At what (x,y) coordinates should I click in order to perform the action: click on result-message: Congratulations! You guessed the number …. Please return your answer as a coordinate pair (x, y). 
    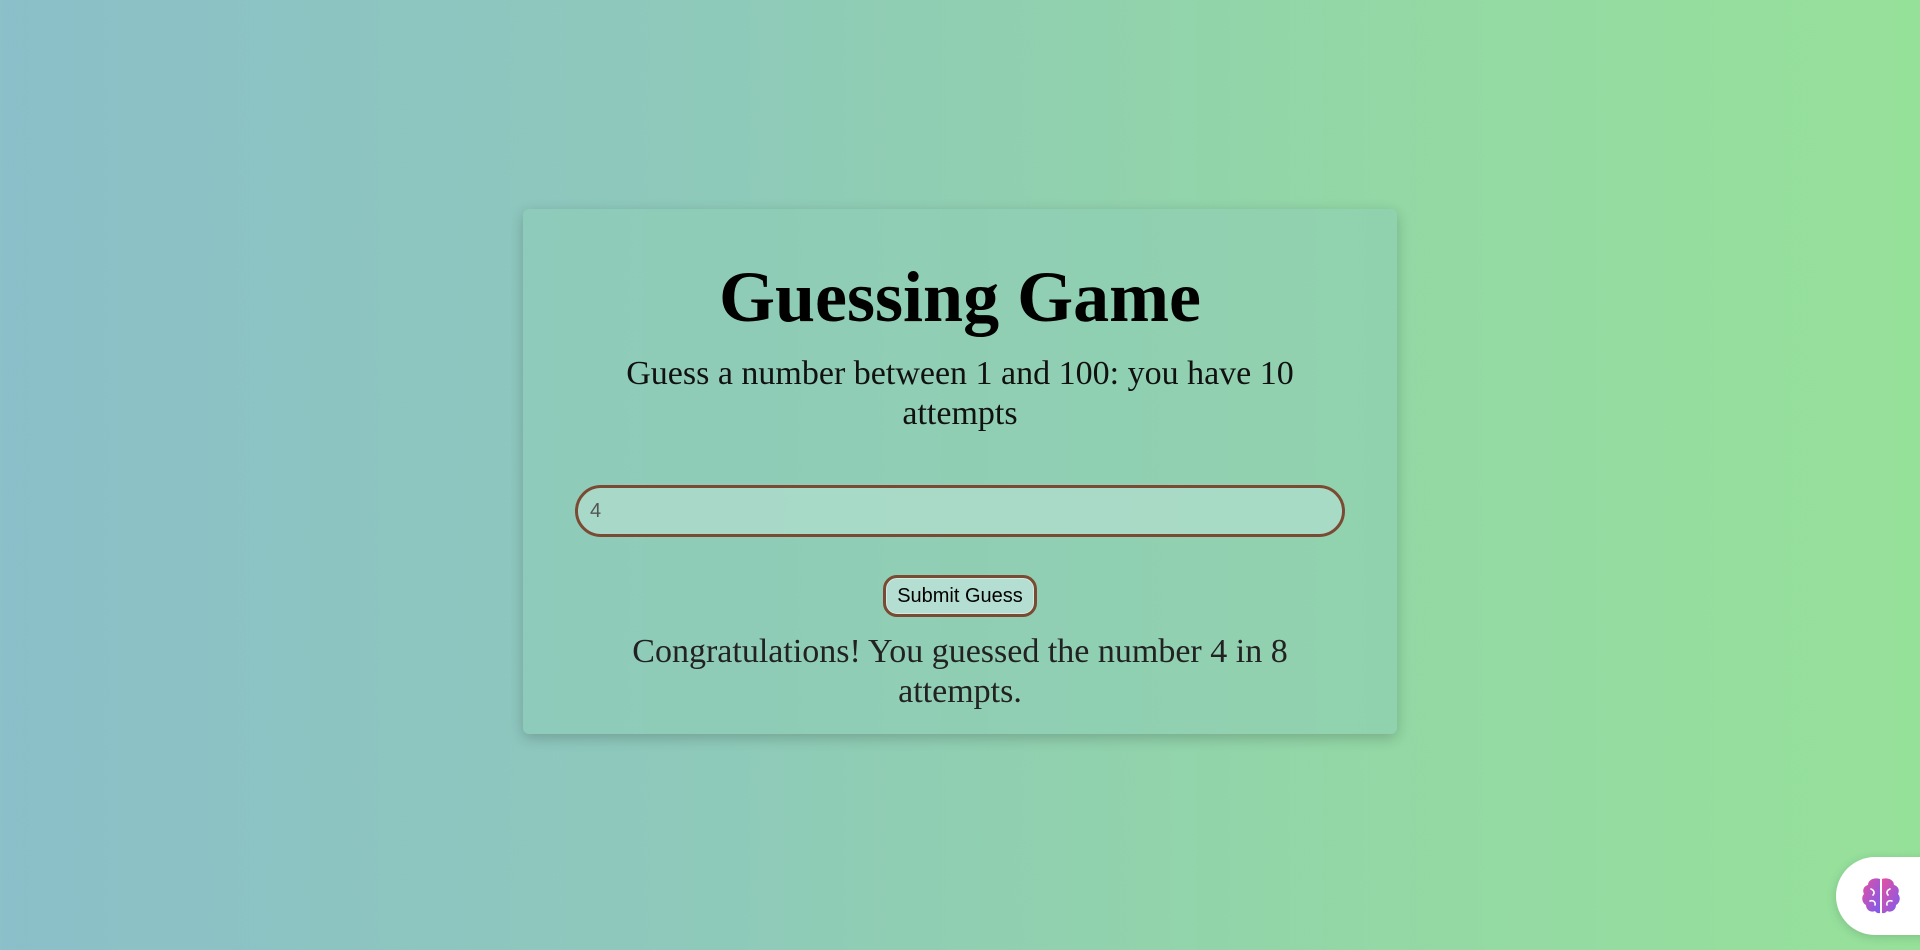
    Looking at the image, I should click on (960, 671).